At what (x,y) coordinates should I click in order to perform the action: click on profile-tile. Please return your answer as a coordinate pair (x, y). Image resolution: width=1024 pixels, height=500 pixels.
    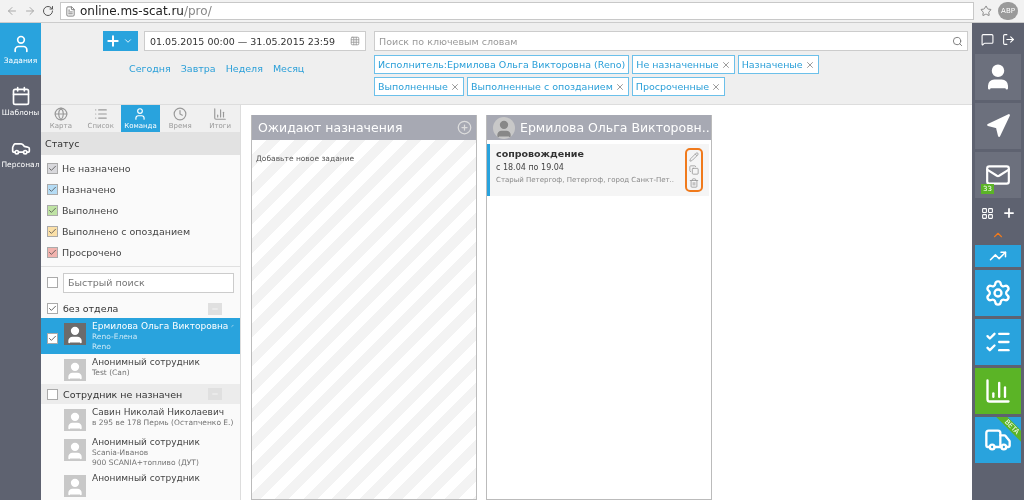
    Looking at the image, I should click on (998, 77).